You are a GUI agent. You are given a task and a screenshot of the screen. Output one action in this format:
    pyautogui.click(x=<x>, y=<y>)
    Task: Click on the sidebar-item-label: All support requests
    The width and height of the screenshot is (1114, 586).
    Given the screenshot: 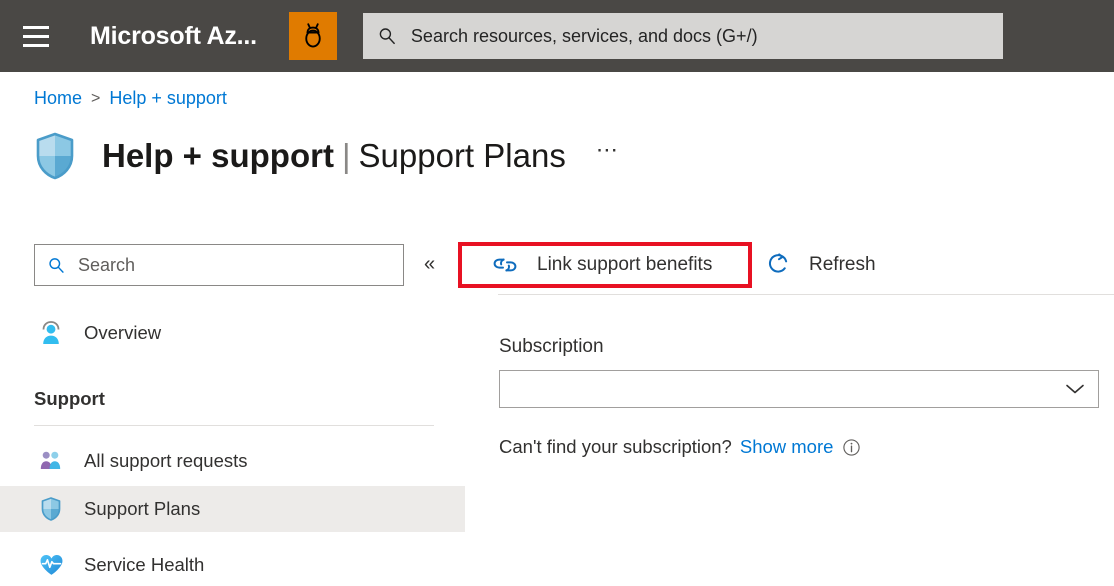 What is the action you would take?
    pyautogui.click(x=166, y=460)
    